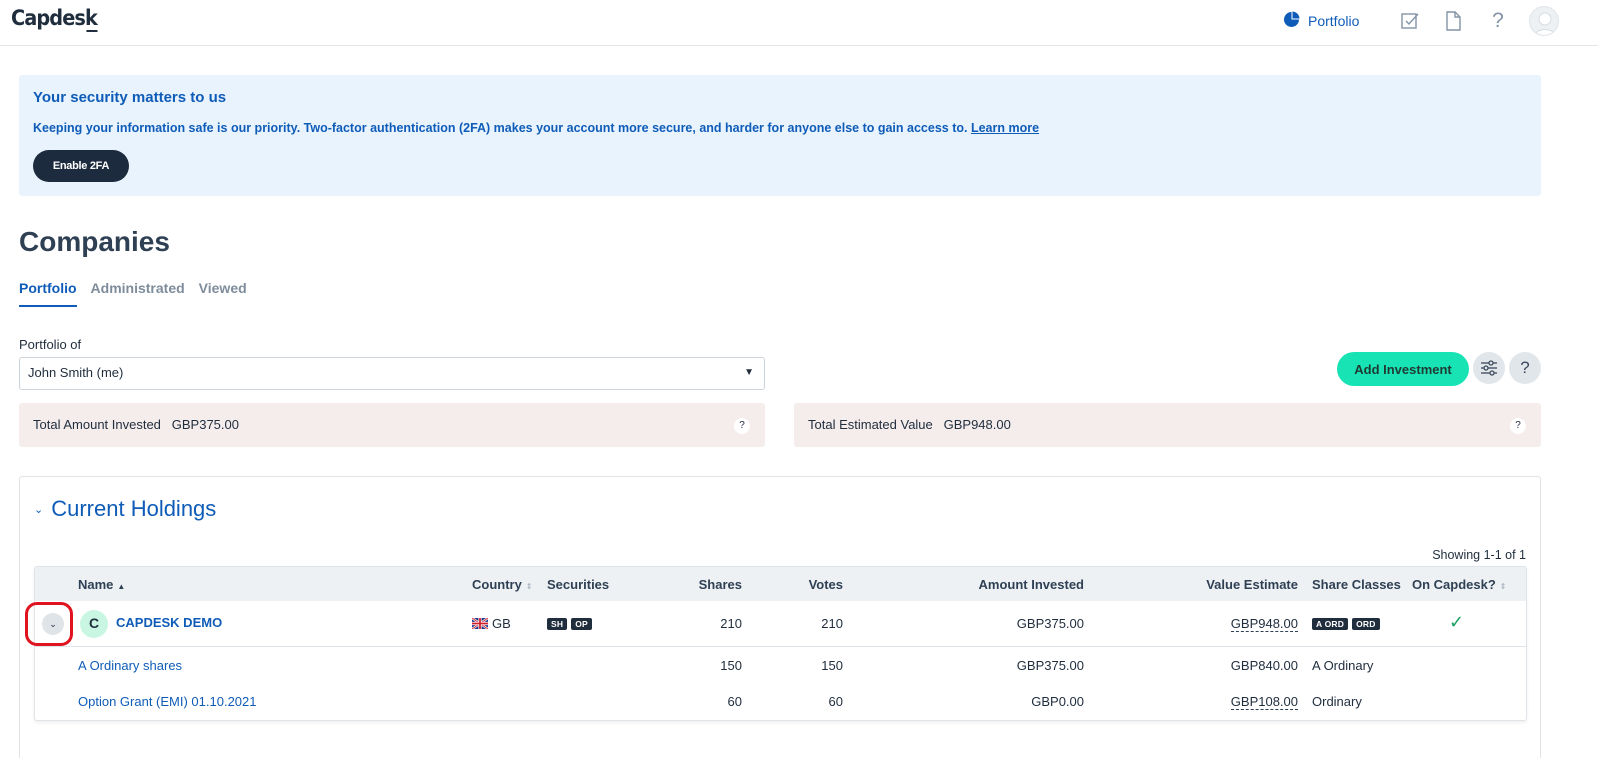  Describe the element at coordinates (49, 624) in the screenshot. I see `highlight-annotation` at that location.